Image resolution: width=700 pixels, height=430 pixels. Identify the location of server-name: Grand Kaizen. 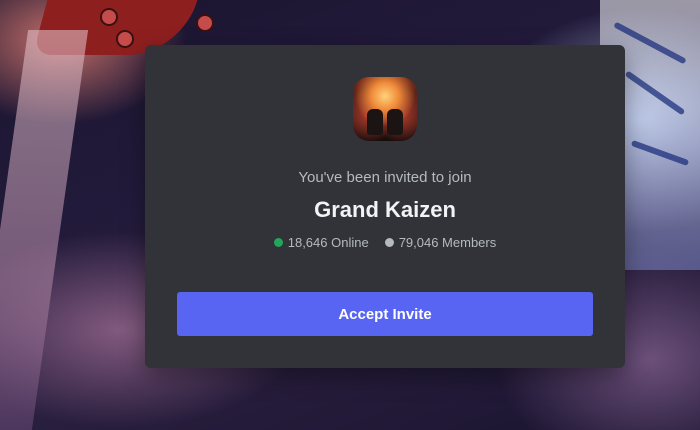
(385, 209).